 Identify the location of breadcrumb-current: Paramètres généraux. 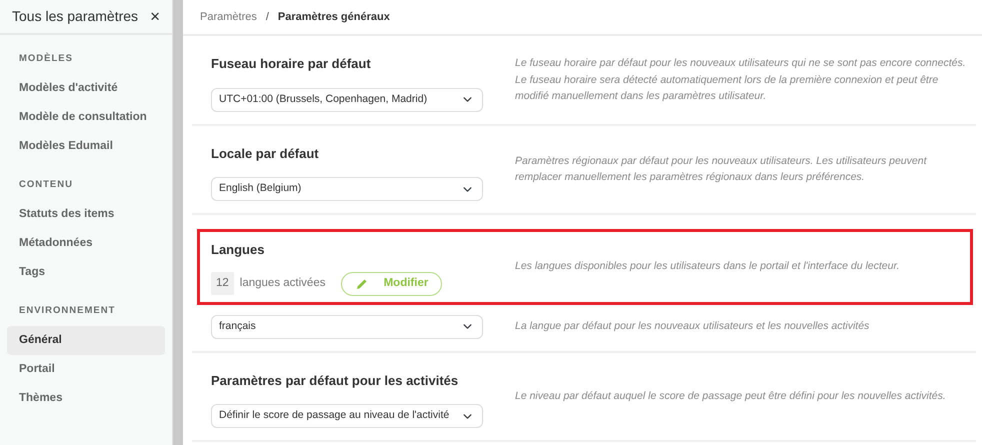
(334, 17).